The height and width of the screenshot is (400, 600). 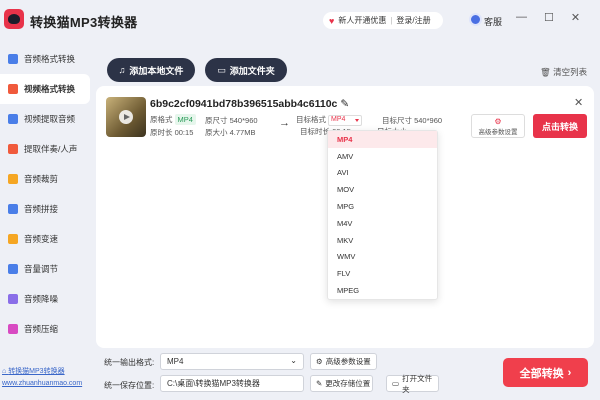 I want to click on format-option: MP4, so click(x=382, y=139).